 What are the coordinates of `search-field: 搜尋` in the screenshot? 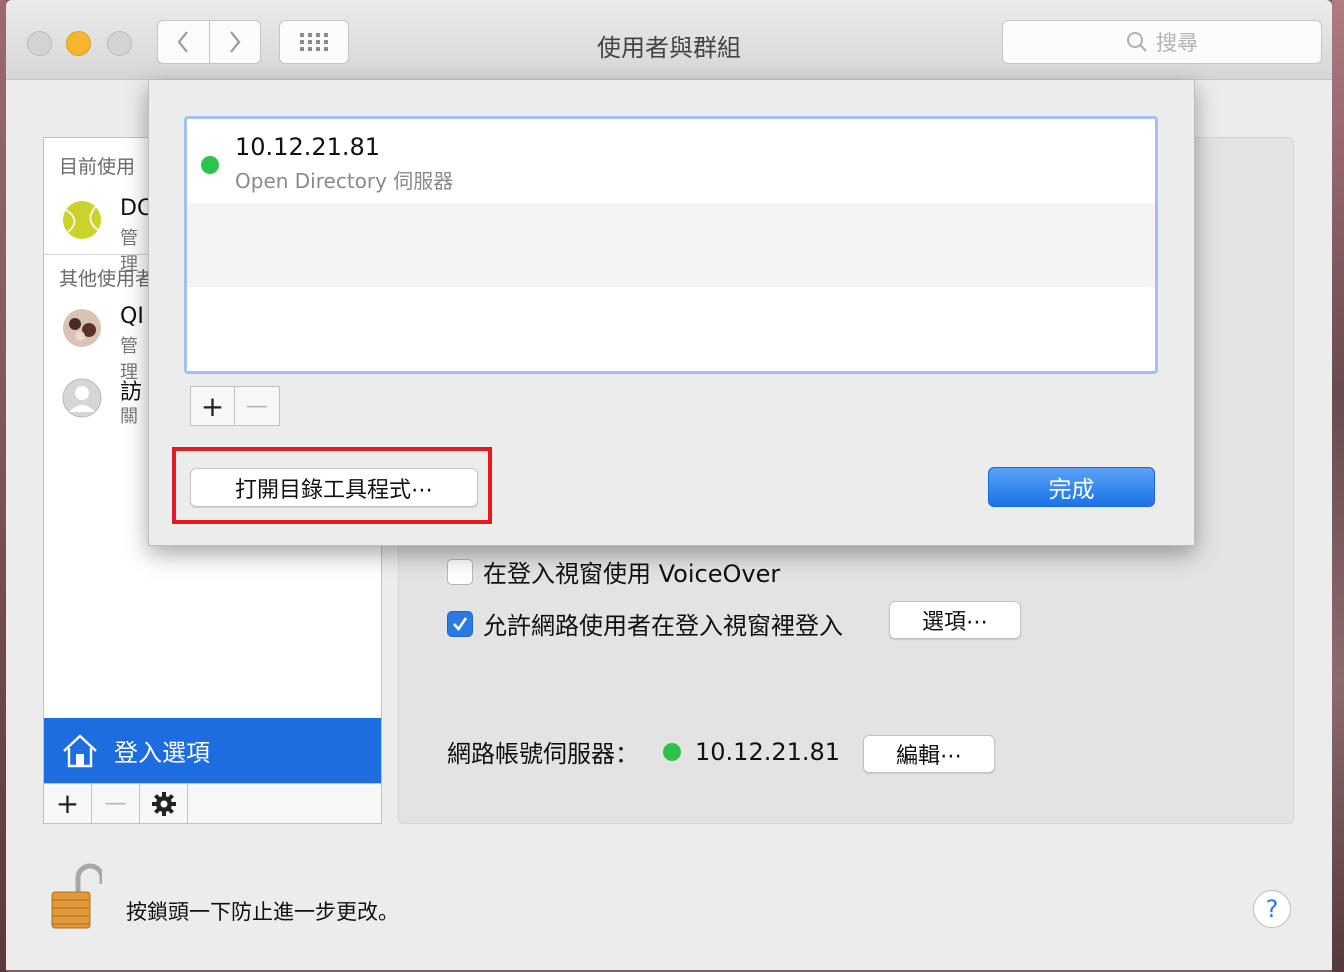 It's located at (1162, 42).